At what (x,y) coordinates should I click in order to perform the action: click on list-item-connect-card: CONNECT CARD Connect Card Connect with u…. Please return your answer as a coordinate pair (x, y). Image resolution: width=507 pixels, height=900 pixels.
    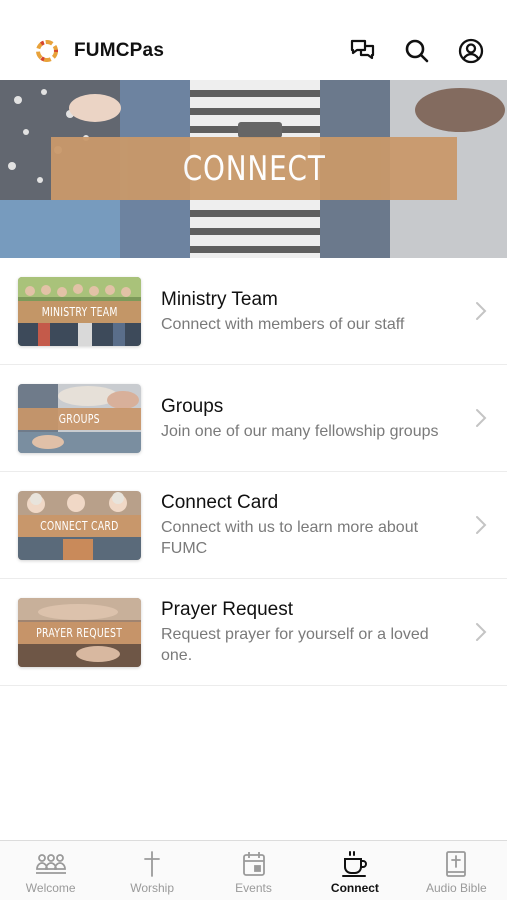
    Looking at the image, I should click on (253, 525).